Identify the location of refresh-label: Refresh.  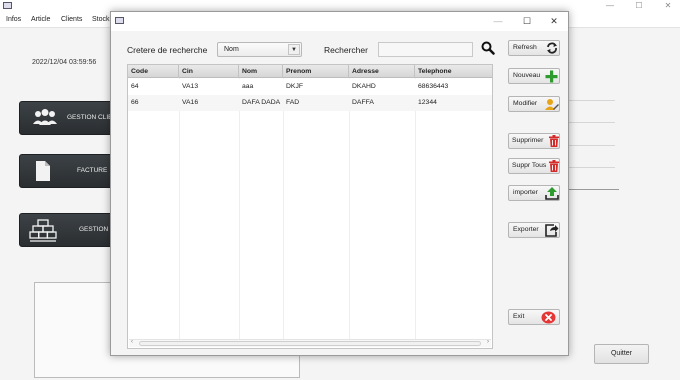
(525, 47).